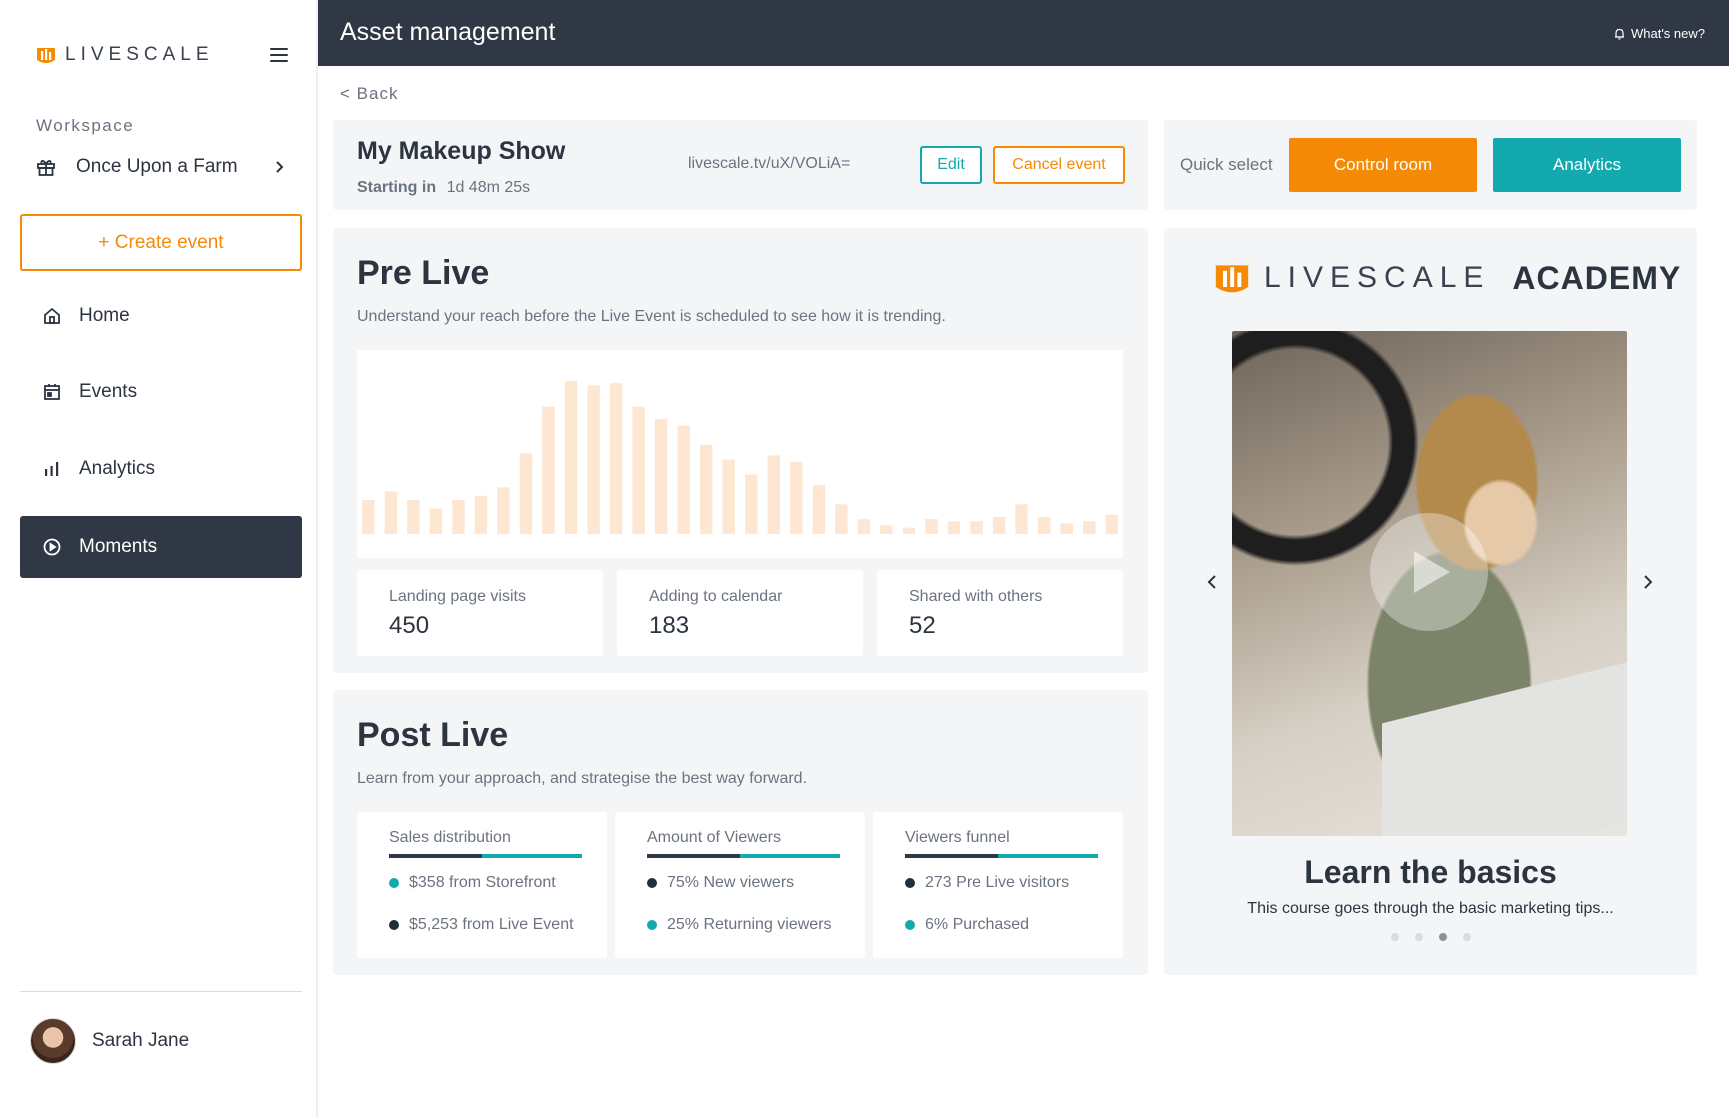  Describe the element at coordinates (104, 315) in the screenshot. I see `sidebar-item-label: Home` at that location.